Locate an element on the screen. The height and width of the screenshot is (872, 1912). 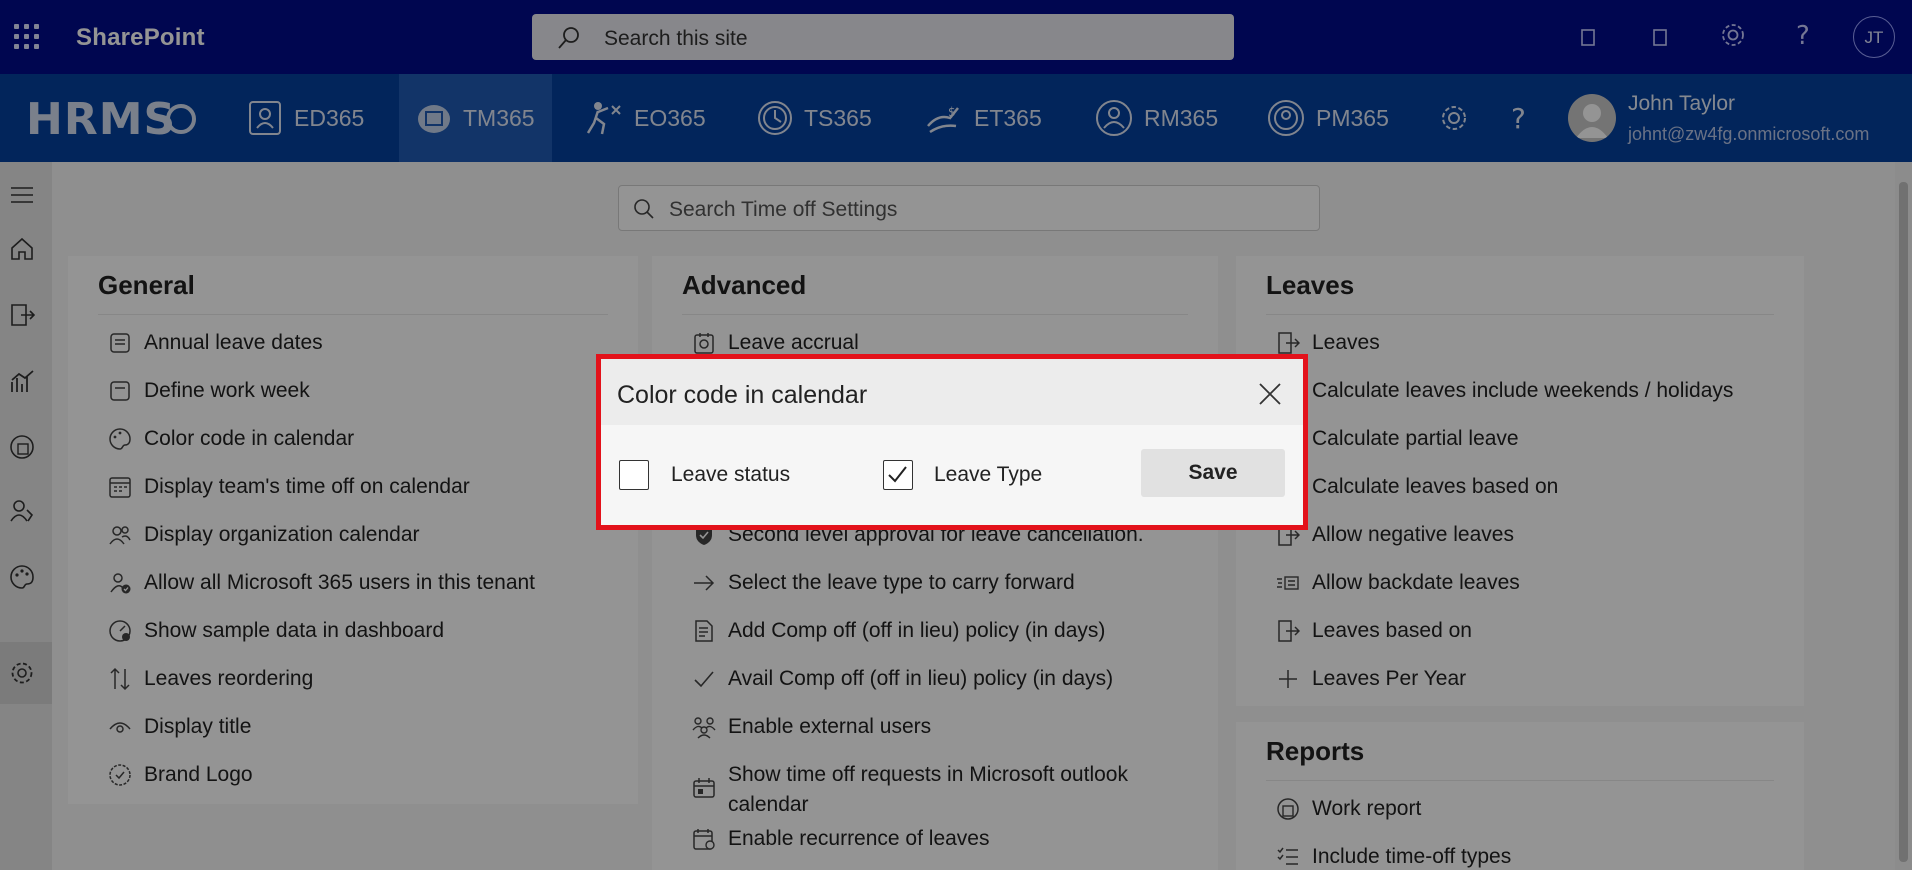
leave-type-label: Leave Type is located at coordinates (988, 474).